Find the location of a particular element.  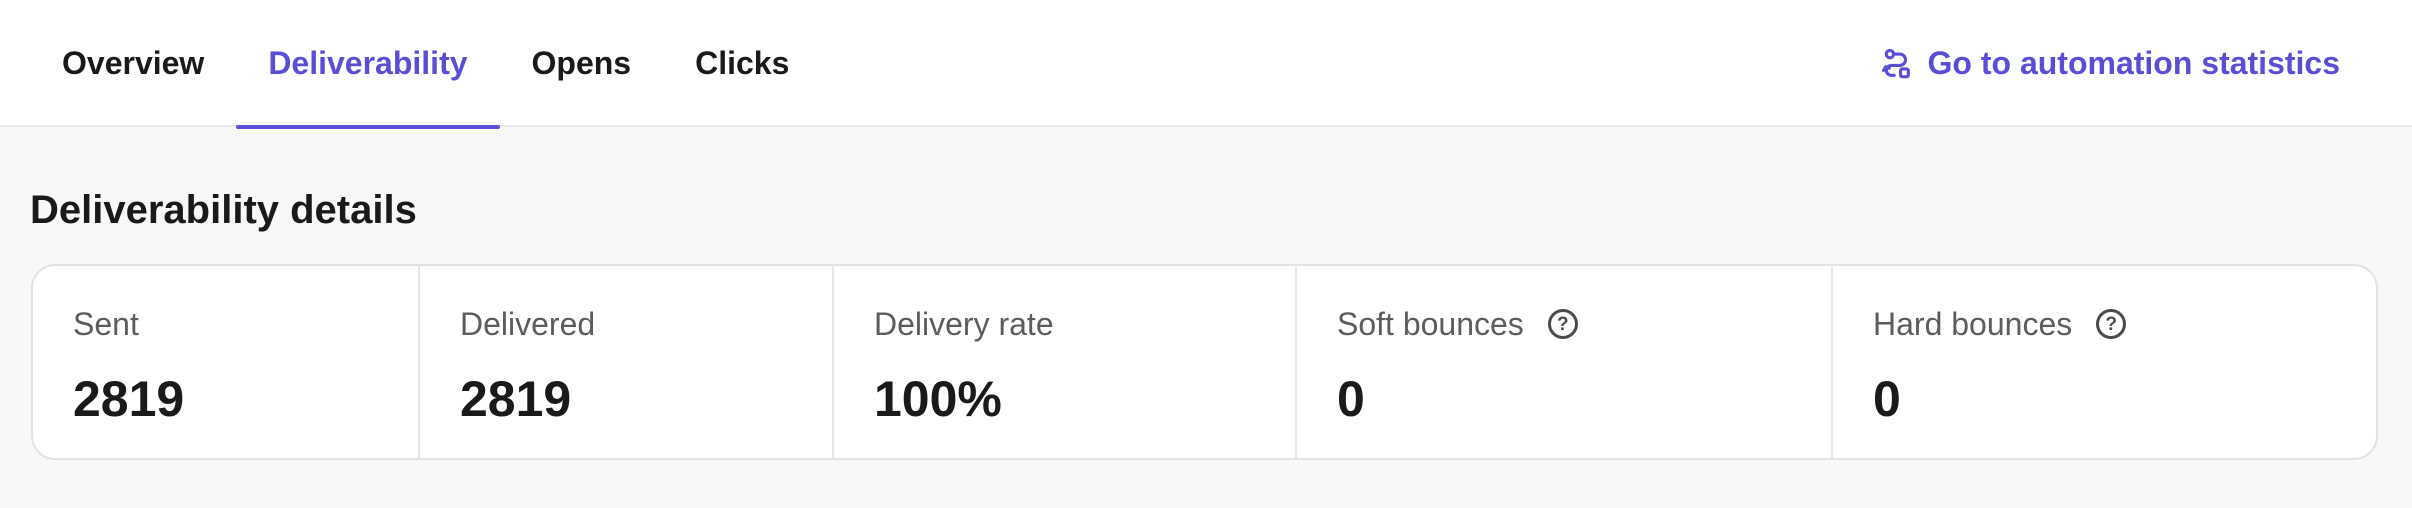

stat-label-text: Delivery rate is located at coordinates (964, 323).